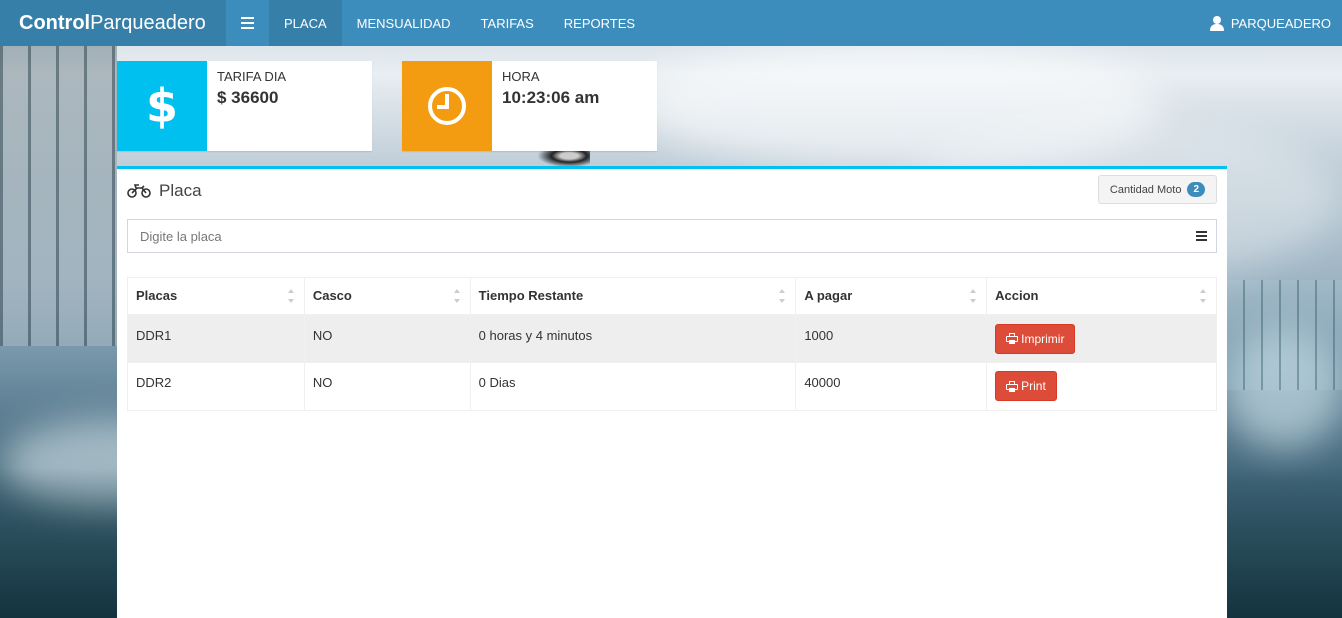 The image size is (1342, 618). Describe the element at coordinates (58, 196) in the screenshot. I see `background-building` at that location.